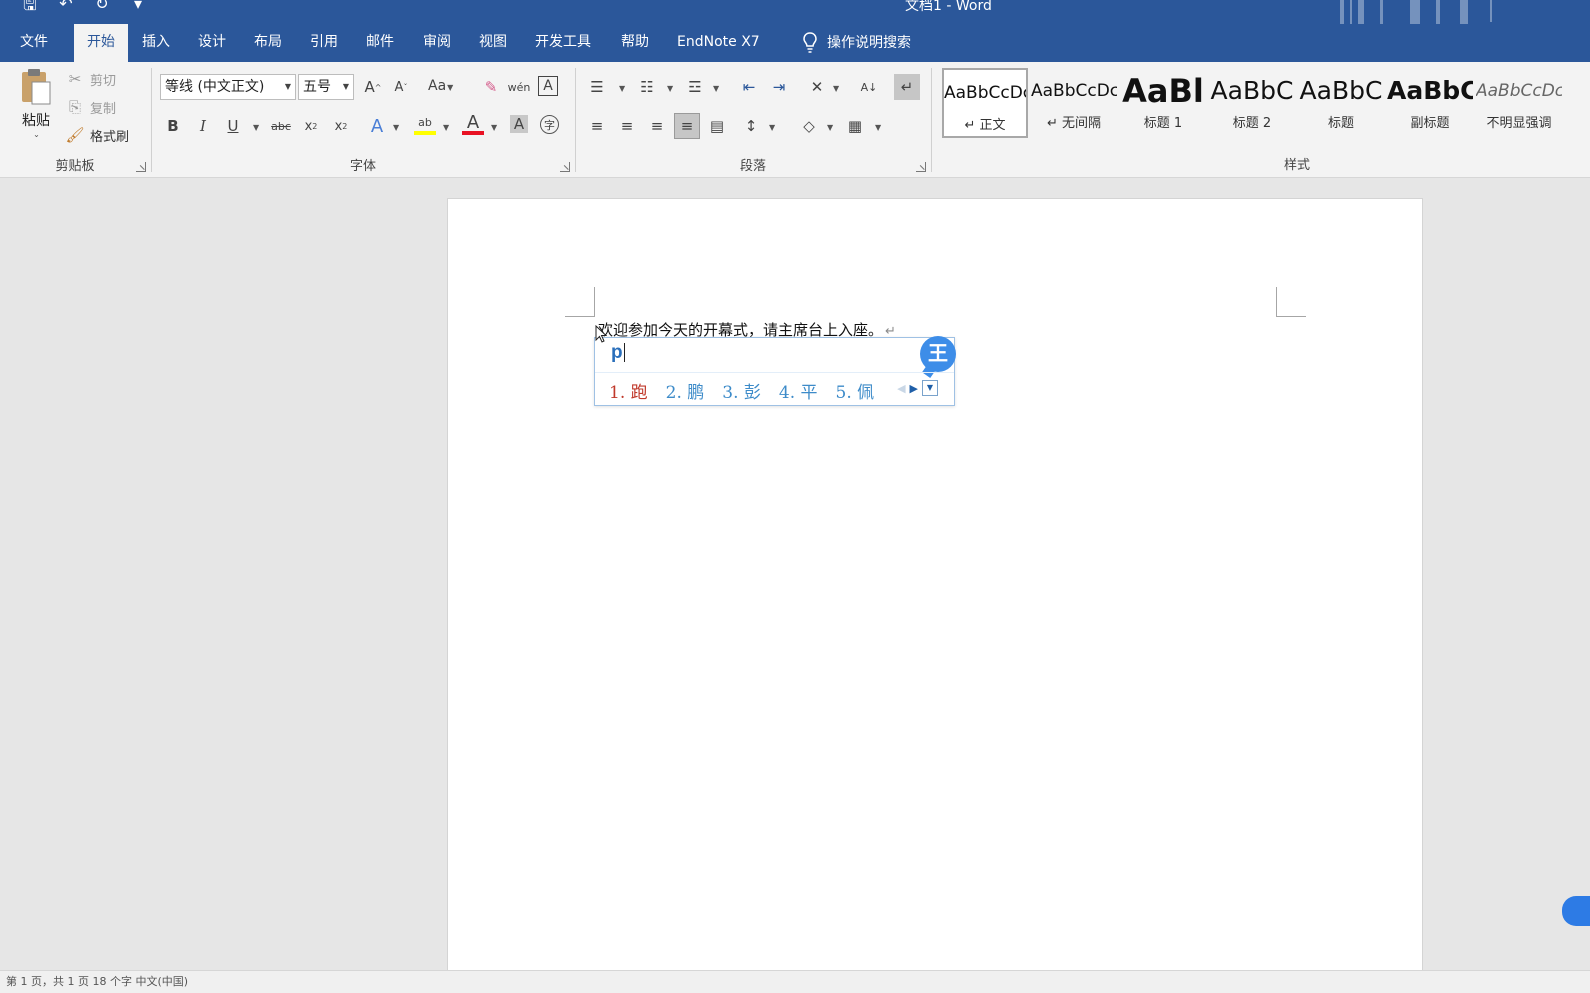 This screenshot has width=1590, height=993. I want to click on multilevel-list-icon: ☲, so click(695, 87).